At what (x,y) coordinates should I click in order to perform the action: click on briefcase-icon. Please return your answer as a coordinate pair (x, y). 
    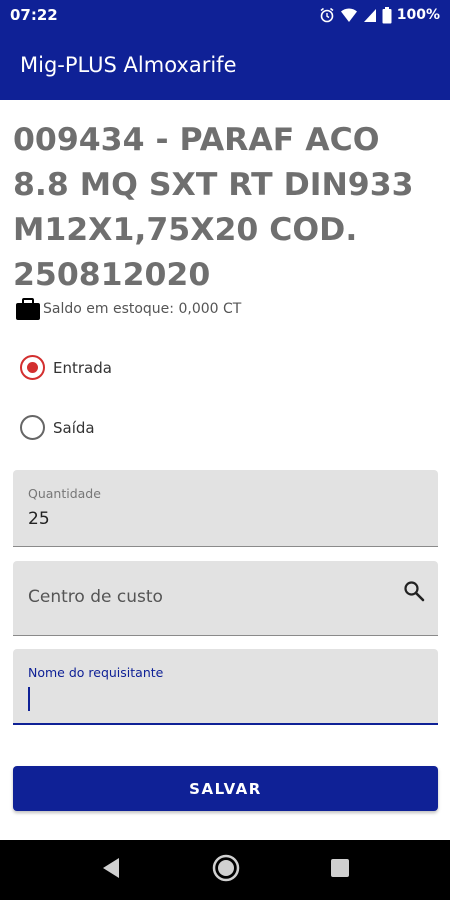
    Looking at the image, I should click on (28, 309).